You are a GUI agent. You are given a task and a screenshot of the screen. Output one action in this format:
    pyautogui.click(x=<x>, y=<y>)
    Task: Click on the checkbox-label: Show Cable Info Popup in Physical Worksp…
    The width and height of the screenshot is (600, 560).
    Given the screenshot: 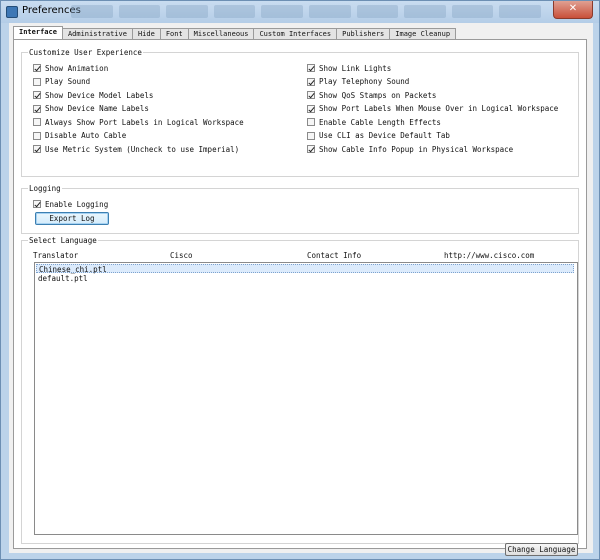 What is the action you would take?
    pyautogui.click(x=416, y=149)
    